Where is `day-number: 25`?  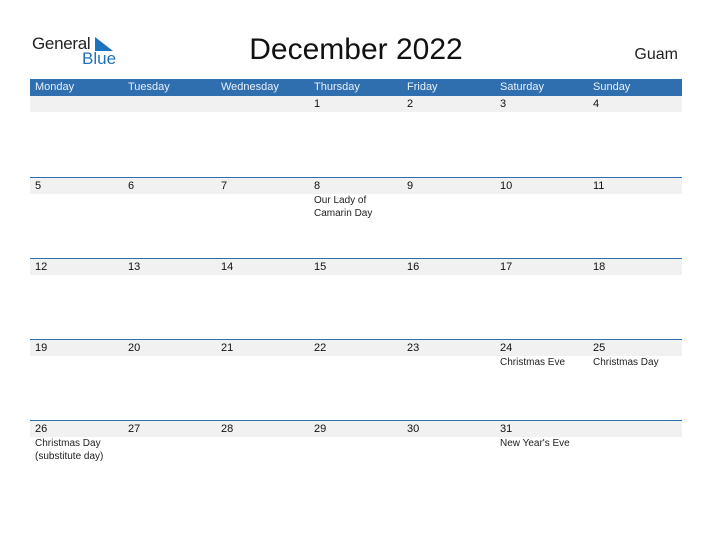 day-number: 25 is located at coordinates (599, 348).